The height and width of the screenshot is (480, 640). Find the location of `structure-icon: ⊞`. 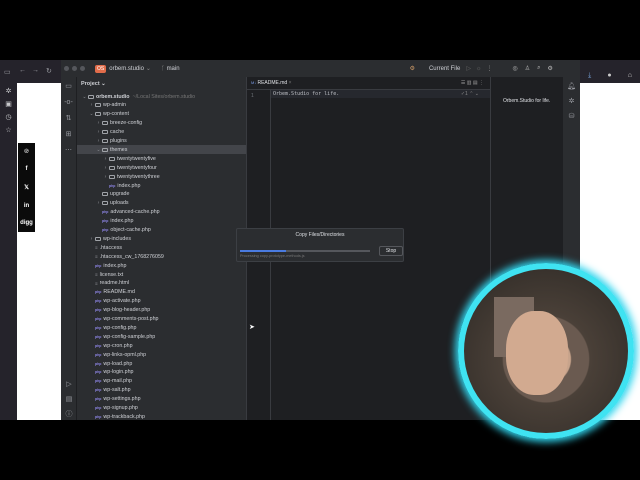

structure-icon: ⊞ is located at coordinates (68, 135).